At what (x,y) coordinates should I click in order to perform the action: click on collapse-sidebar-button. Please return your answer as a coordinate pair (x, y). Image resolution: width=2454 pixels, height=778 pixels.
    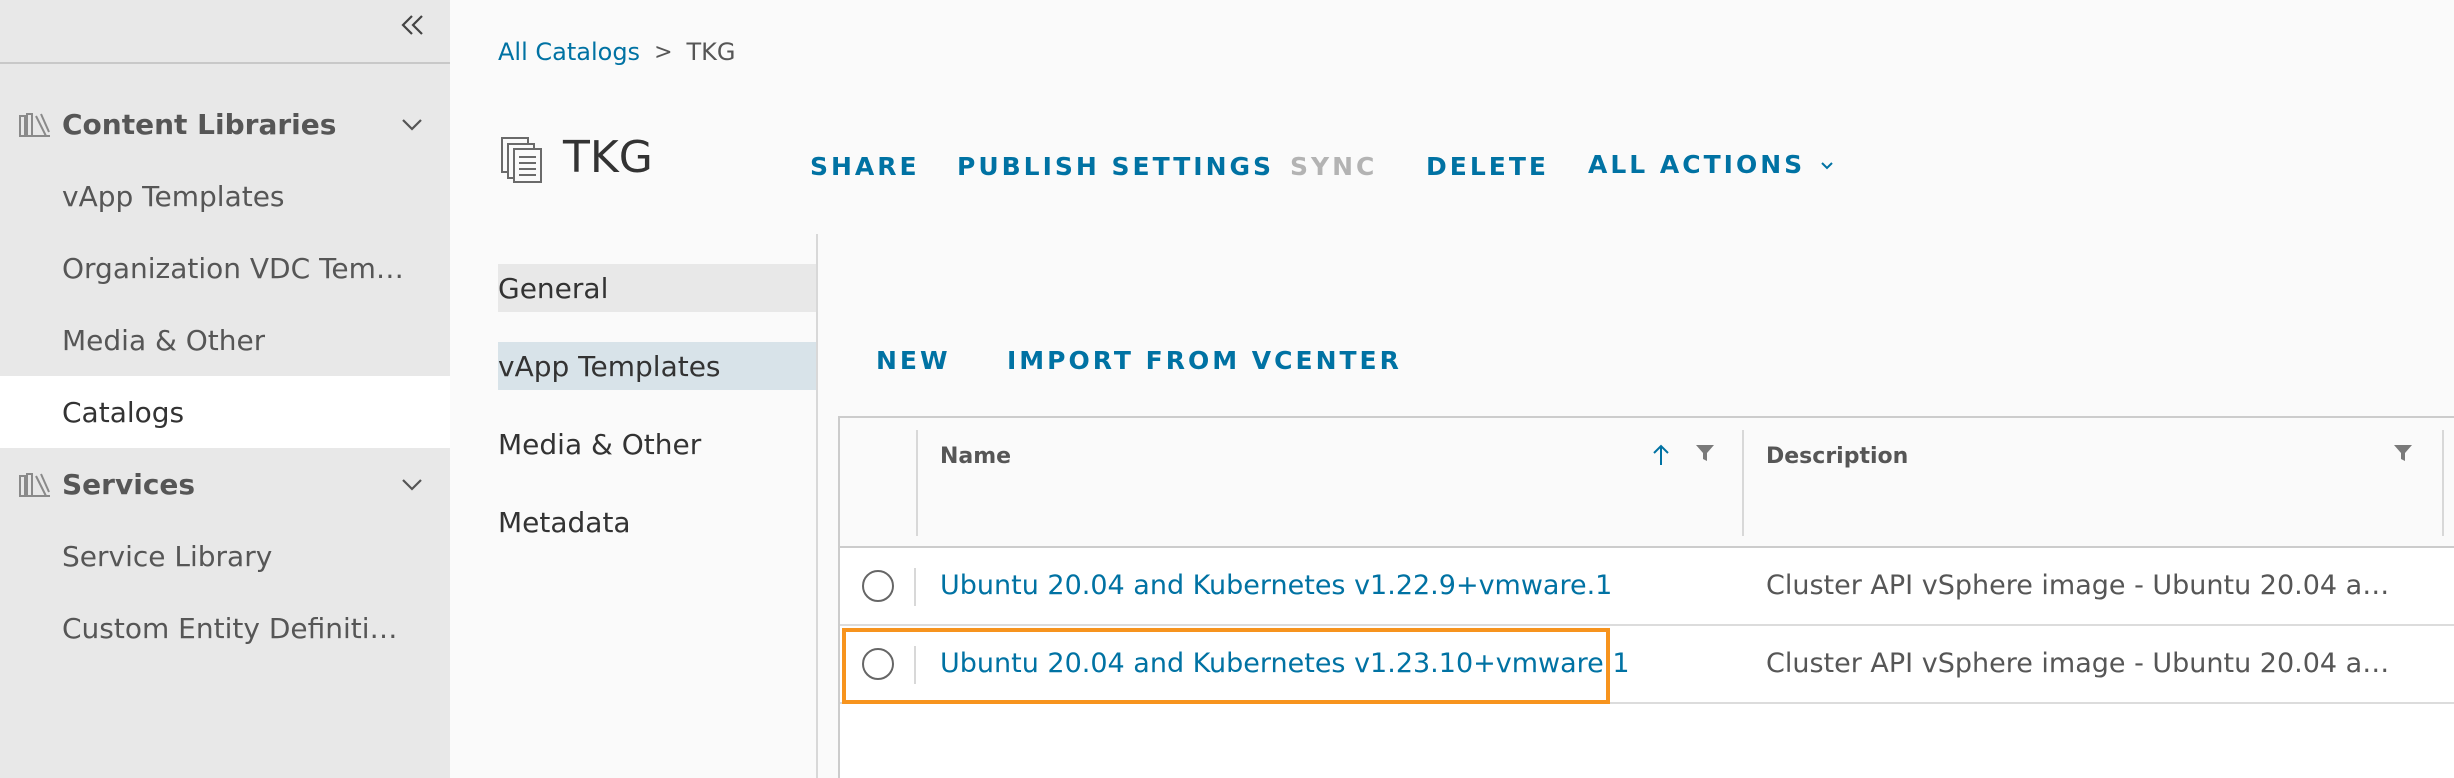
    Looking at the image, I should click on (413, 25).